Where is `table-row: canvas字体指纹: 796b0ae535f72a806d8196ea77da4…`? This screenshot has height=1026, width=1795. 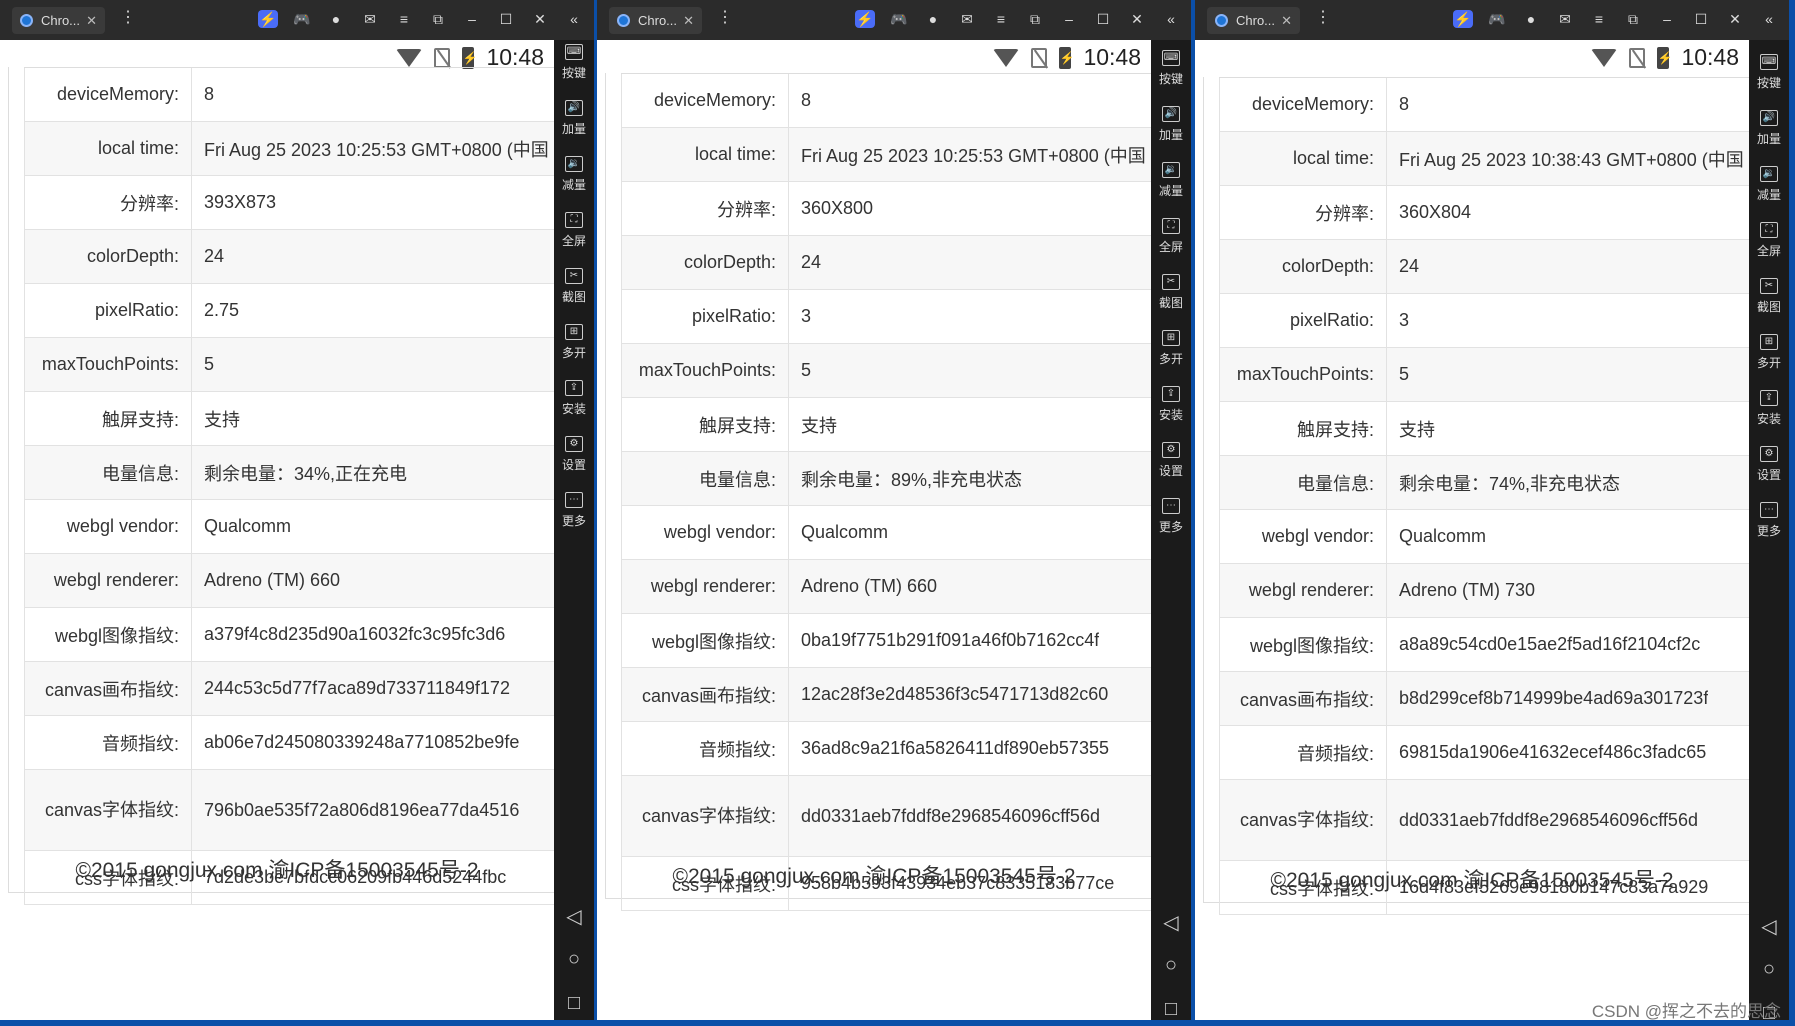 table-row: canvas字体指纹: 796b0ae535f72a806d8196ea77da4… is located at coordinates (289, 810).